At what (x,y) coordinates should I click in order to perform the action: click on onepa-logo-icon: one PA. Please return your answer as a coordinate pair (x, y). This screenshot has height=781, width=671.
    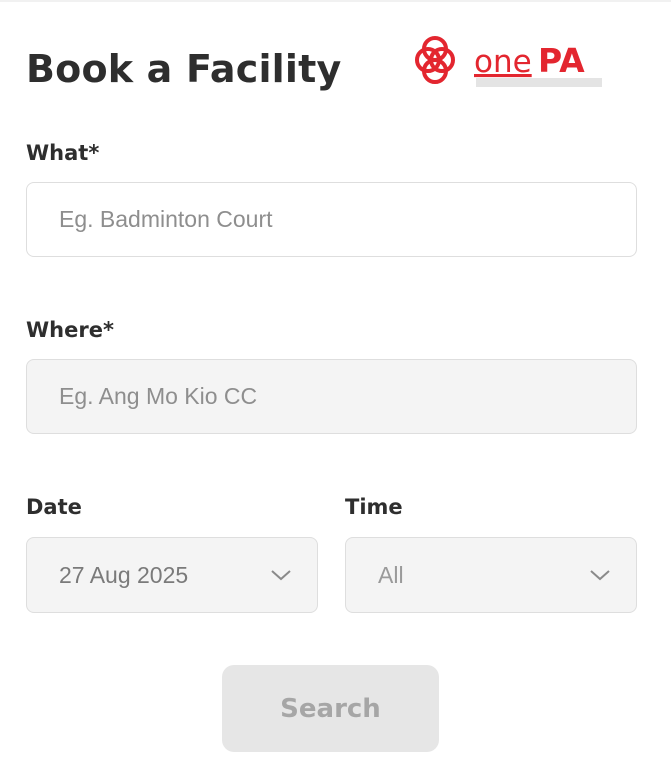
    Looking at the image, I should click on (508, 61).